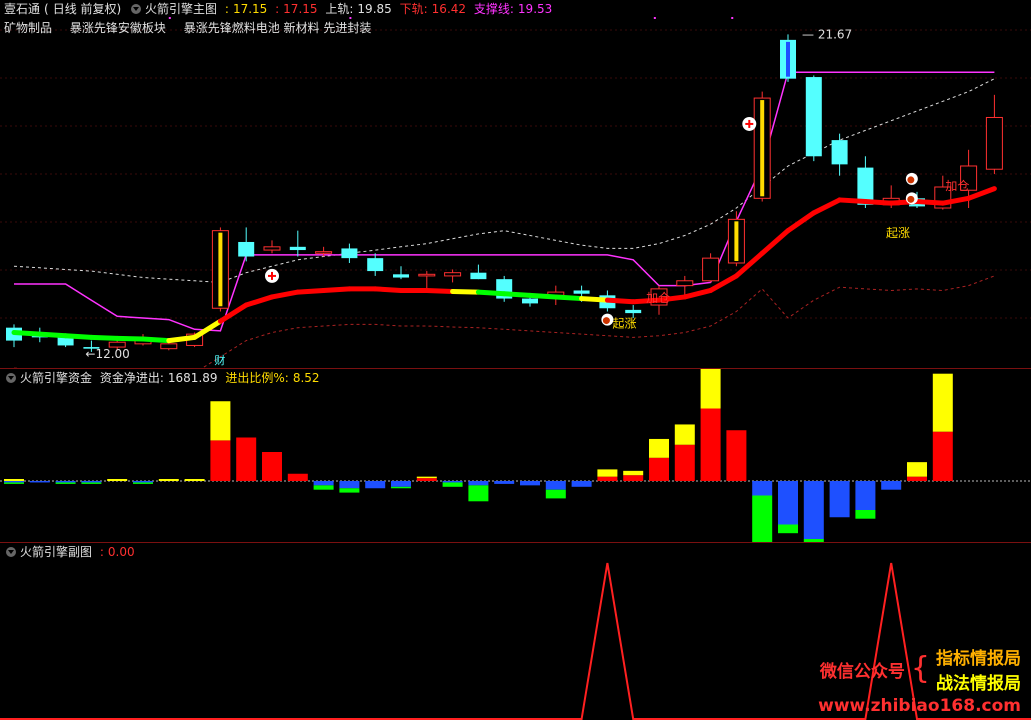 The width and height of the screenshot is (1031, 720). Describe the element at coordinates (192, 378) in the screenshot. I see `net-value: 1681.89` at that location.